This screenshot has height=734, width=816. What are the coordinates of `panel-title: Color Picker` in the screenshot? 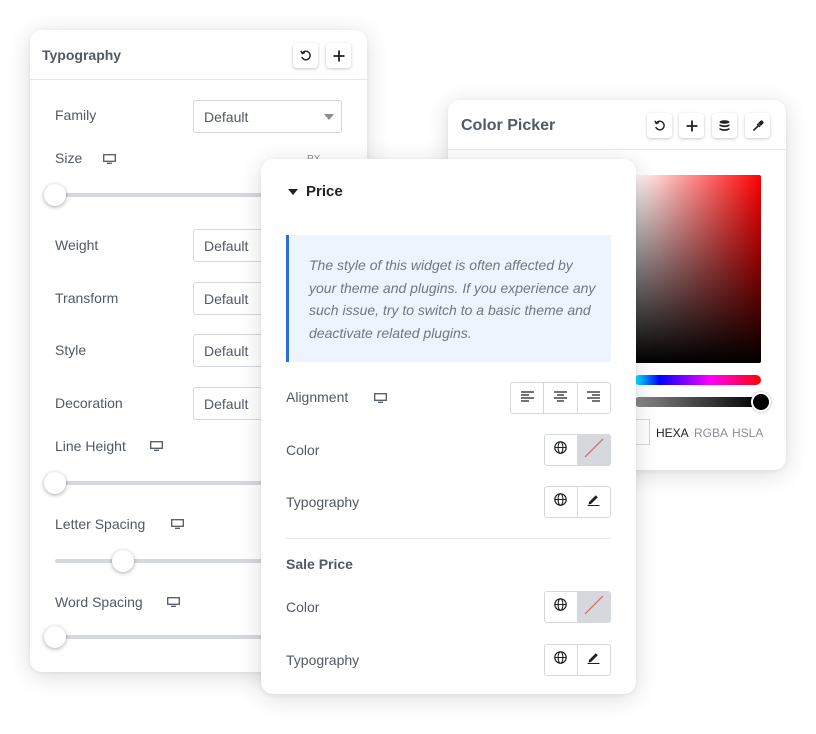 It's located at (508, 125).